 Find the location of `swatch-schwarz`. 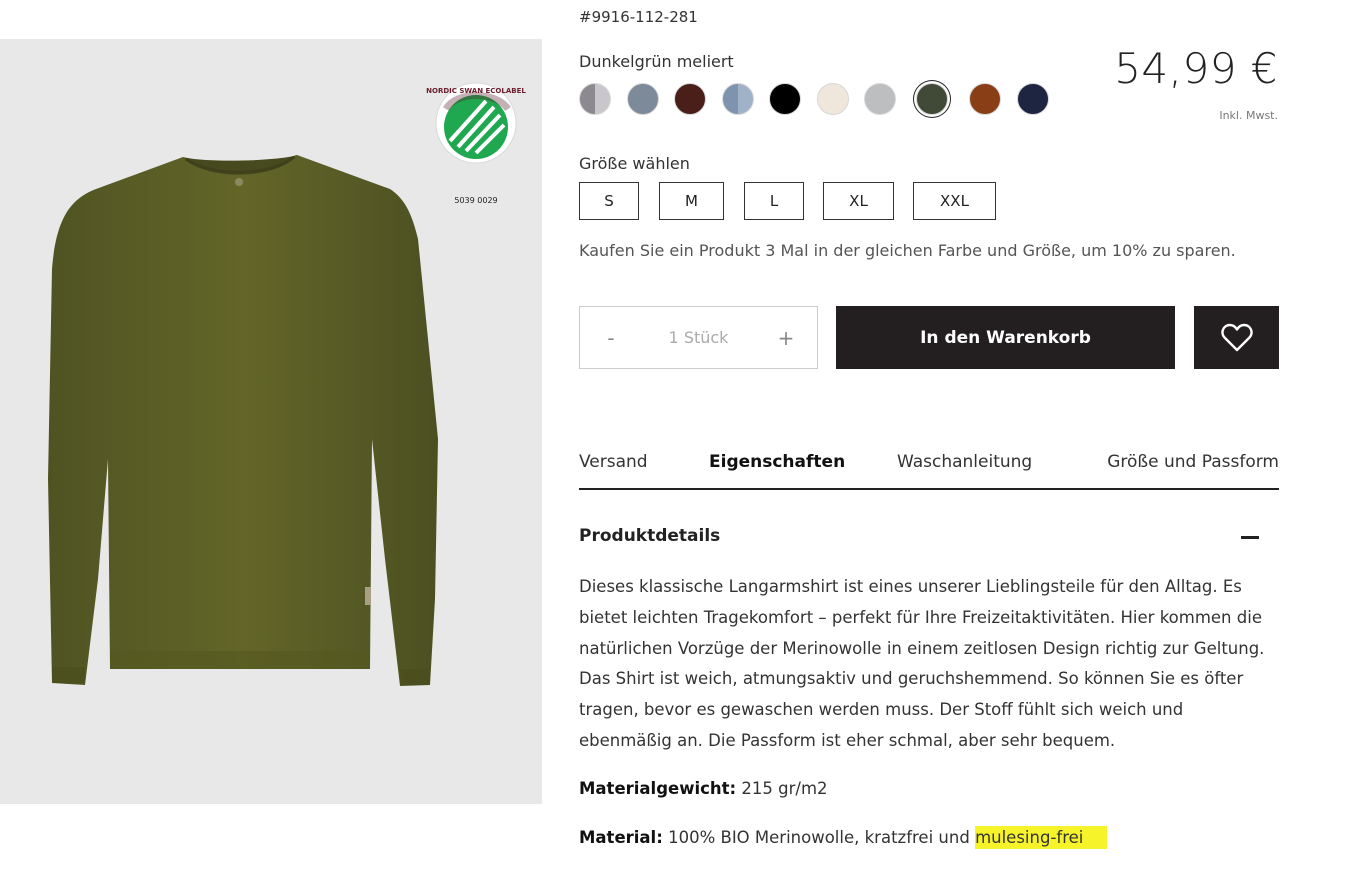

swatch-schwarz is located at coordinates (785, 99).